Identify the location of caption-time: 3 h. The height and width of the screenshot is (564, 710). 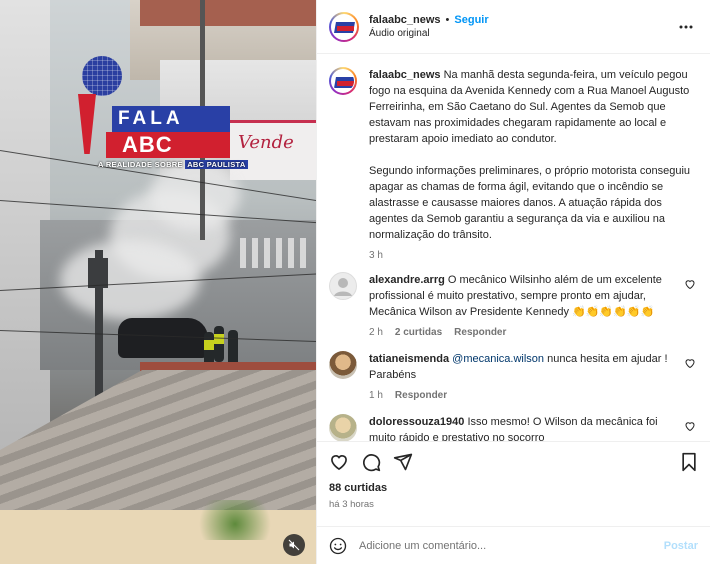
(376, 256).